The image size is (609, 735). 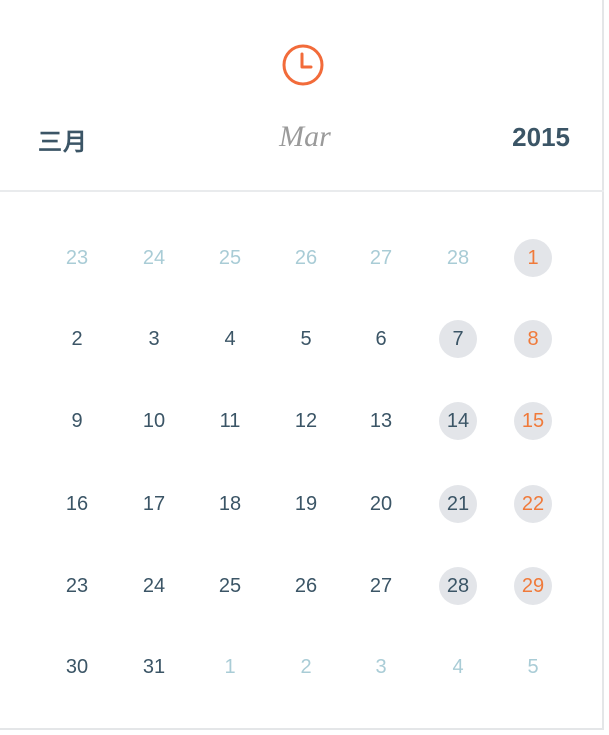 What do you see at coordinates (154, 667) in the screenshot?
I see `calendar-day: 31` at bounding box center [154, 667].